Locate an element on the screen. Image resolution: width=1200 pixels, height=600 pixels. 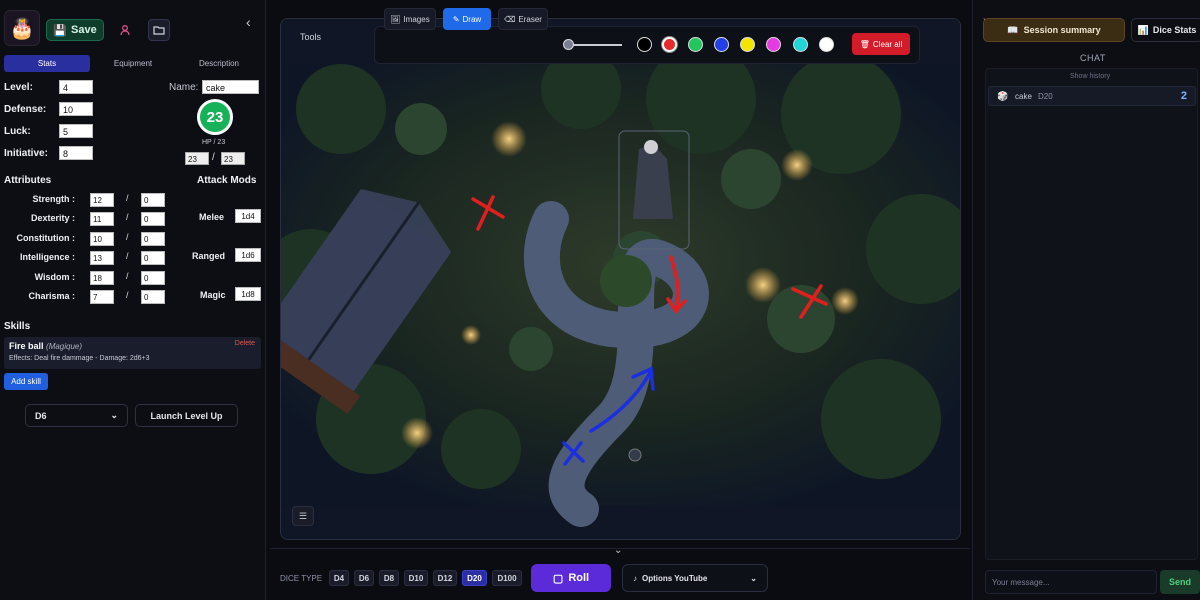
die-d100: D100 is located at coordinates (507, 578).